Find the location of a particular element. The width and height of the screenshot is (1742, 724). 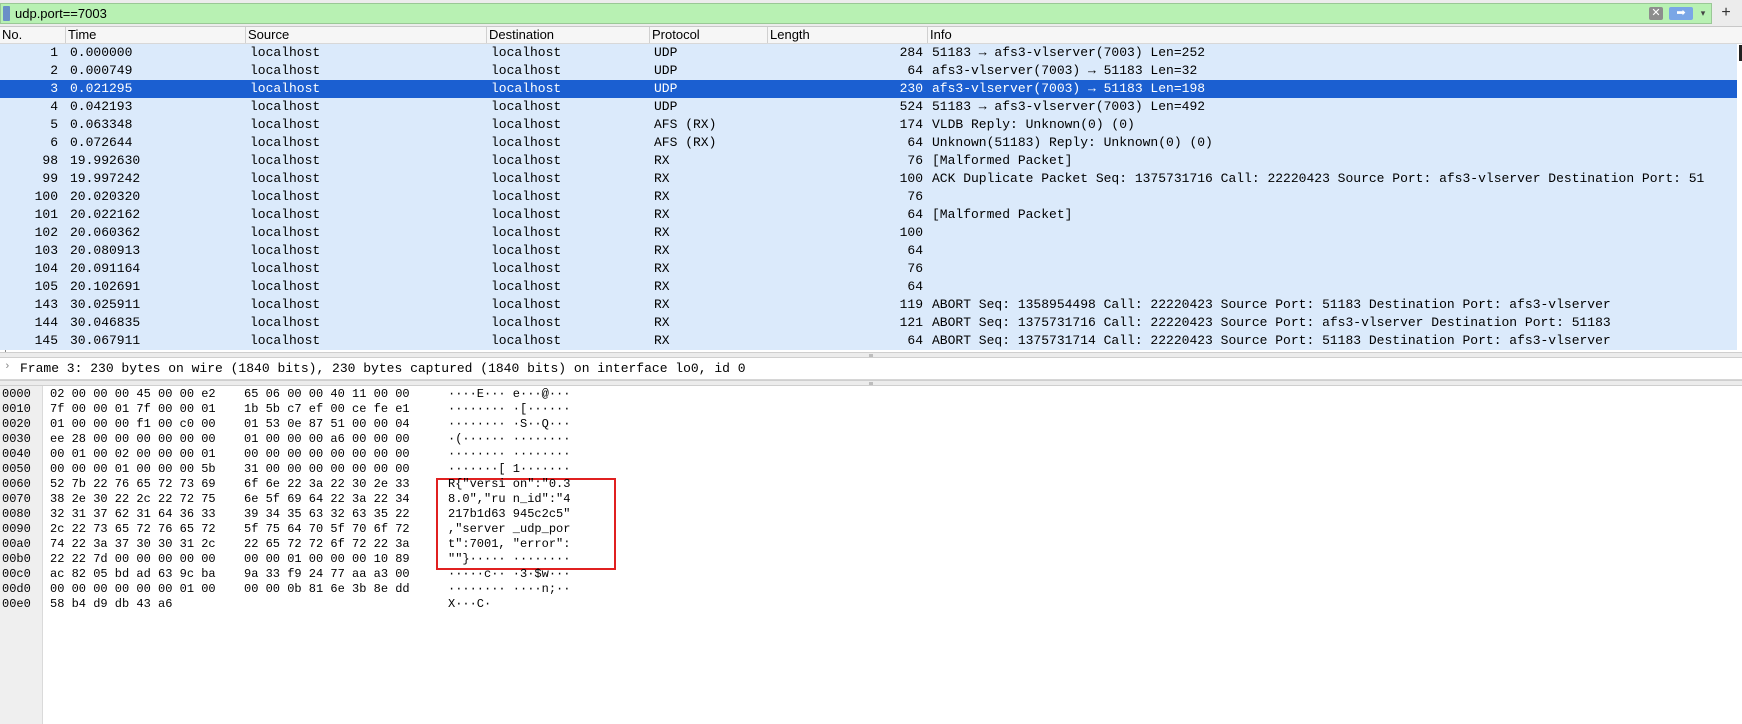

hex-bytes: 6f 6e 22 3a 22 30 2e 33 is located at coordinates (327, 484).